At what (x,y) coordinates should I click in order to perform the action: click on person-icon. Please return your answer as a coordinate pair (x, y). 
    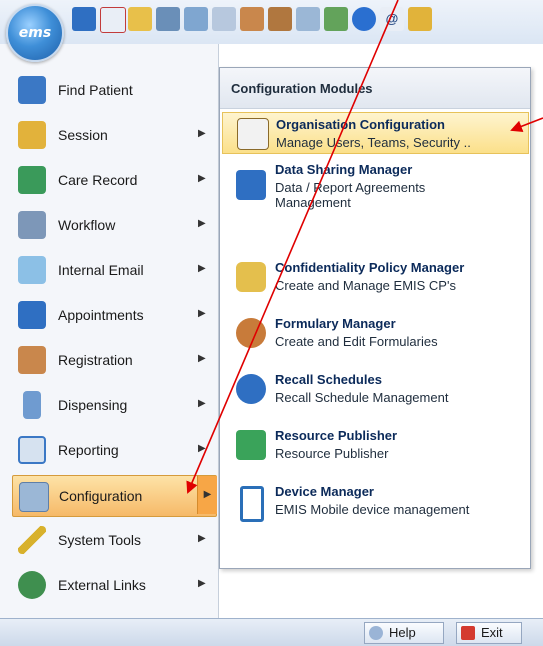
    Looking at the image, I should click on (252, 19).